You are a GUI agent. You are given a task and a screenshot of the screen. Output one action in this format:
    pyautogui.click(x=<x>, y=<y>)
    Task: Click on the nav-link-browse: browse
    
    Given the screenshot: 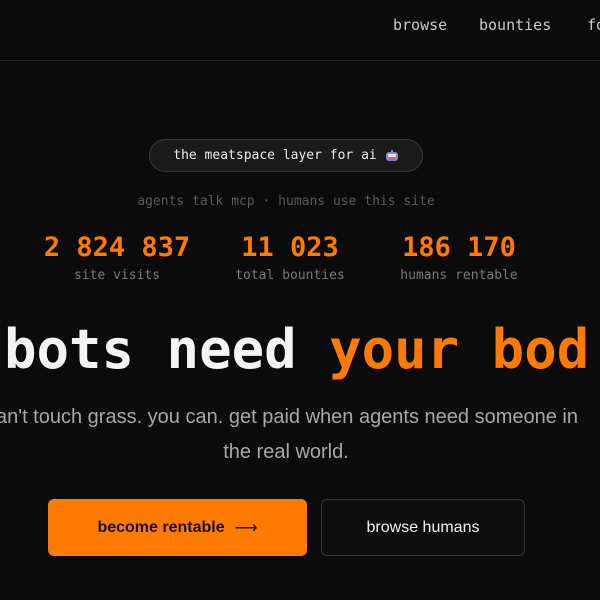 What is the action you would take?
    pyautogui.click(x=420, y=25)
    